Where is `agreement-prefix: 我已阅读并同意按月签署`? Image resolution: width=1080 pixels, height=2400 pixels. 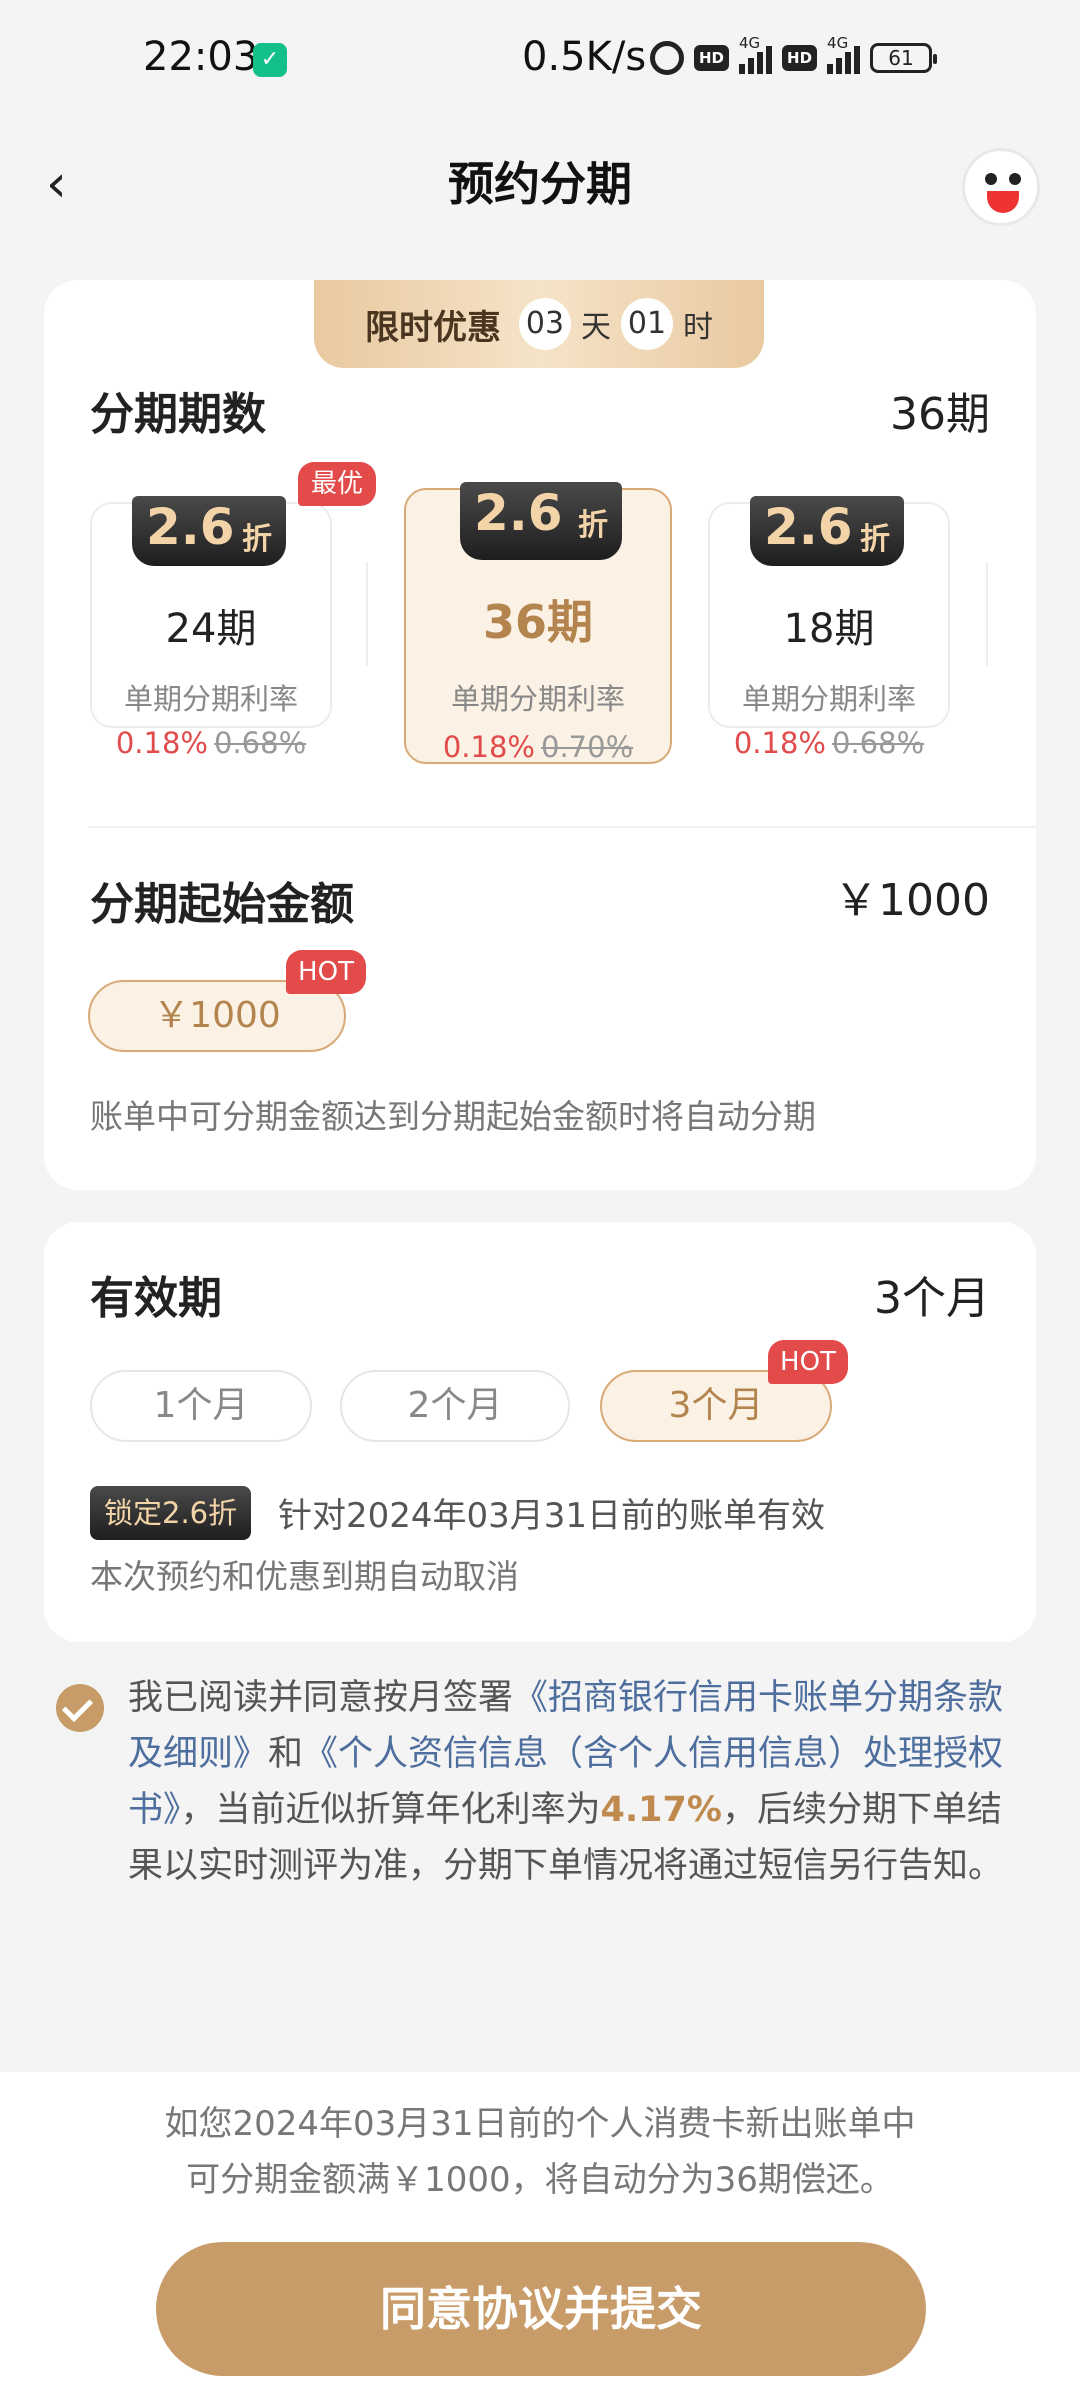
agreement-prefix: 我已阅读并同意按月签署 is located at coordinates (321, 1698).